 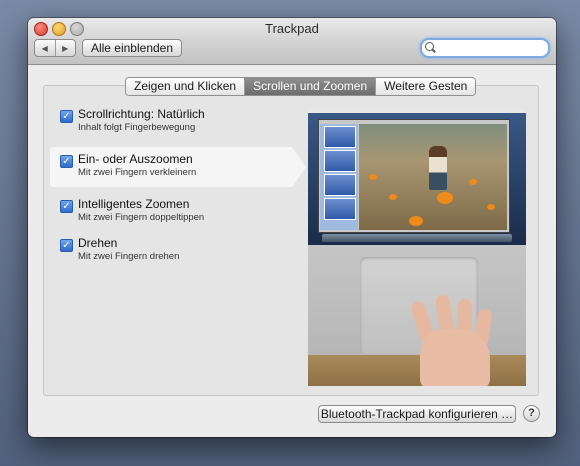 I want to click on option-title: Intelligentes Zoomen, so click(x=134, y=204).